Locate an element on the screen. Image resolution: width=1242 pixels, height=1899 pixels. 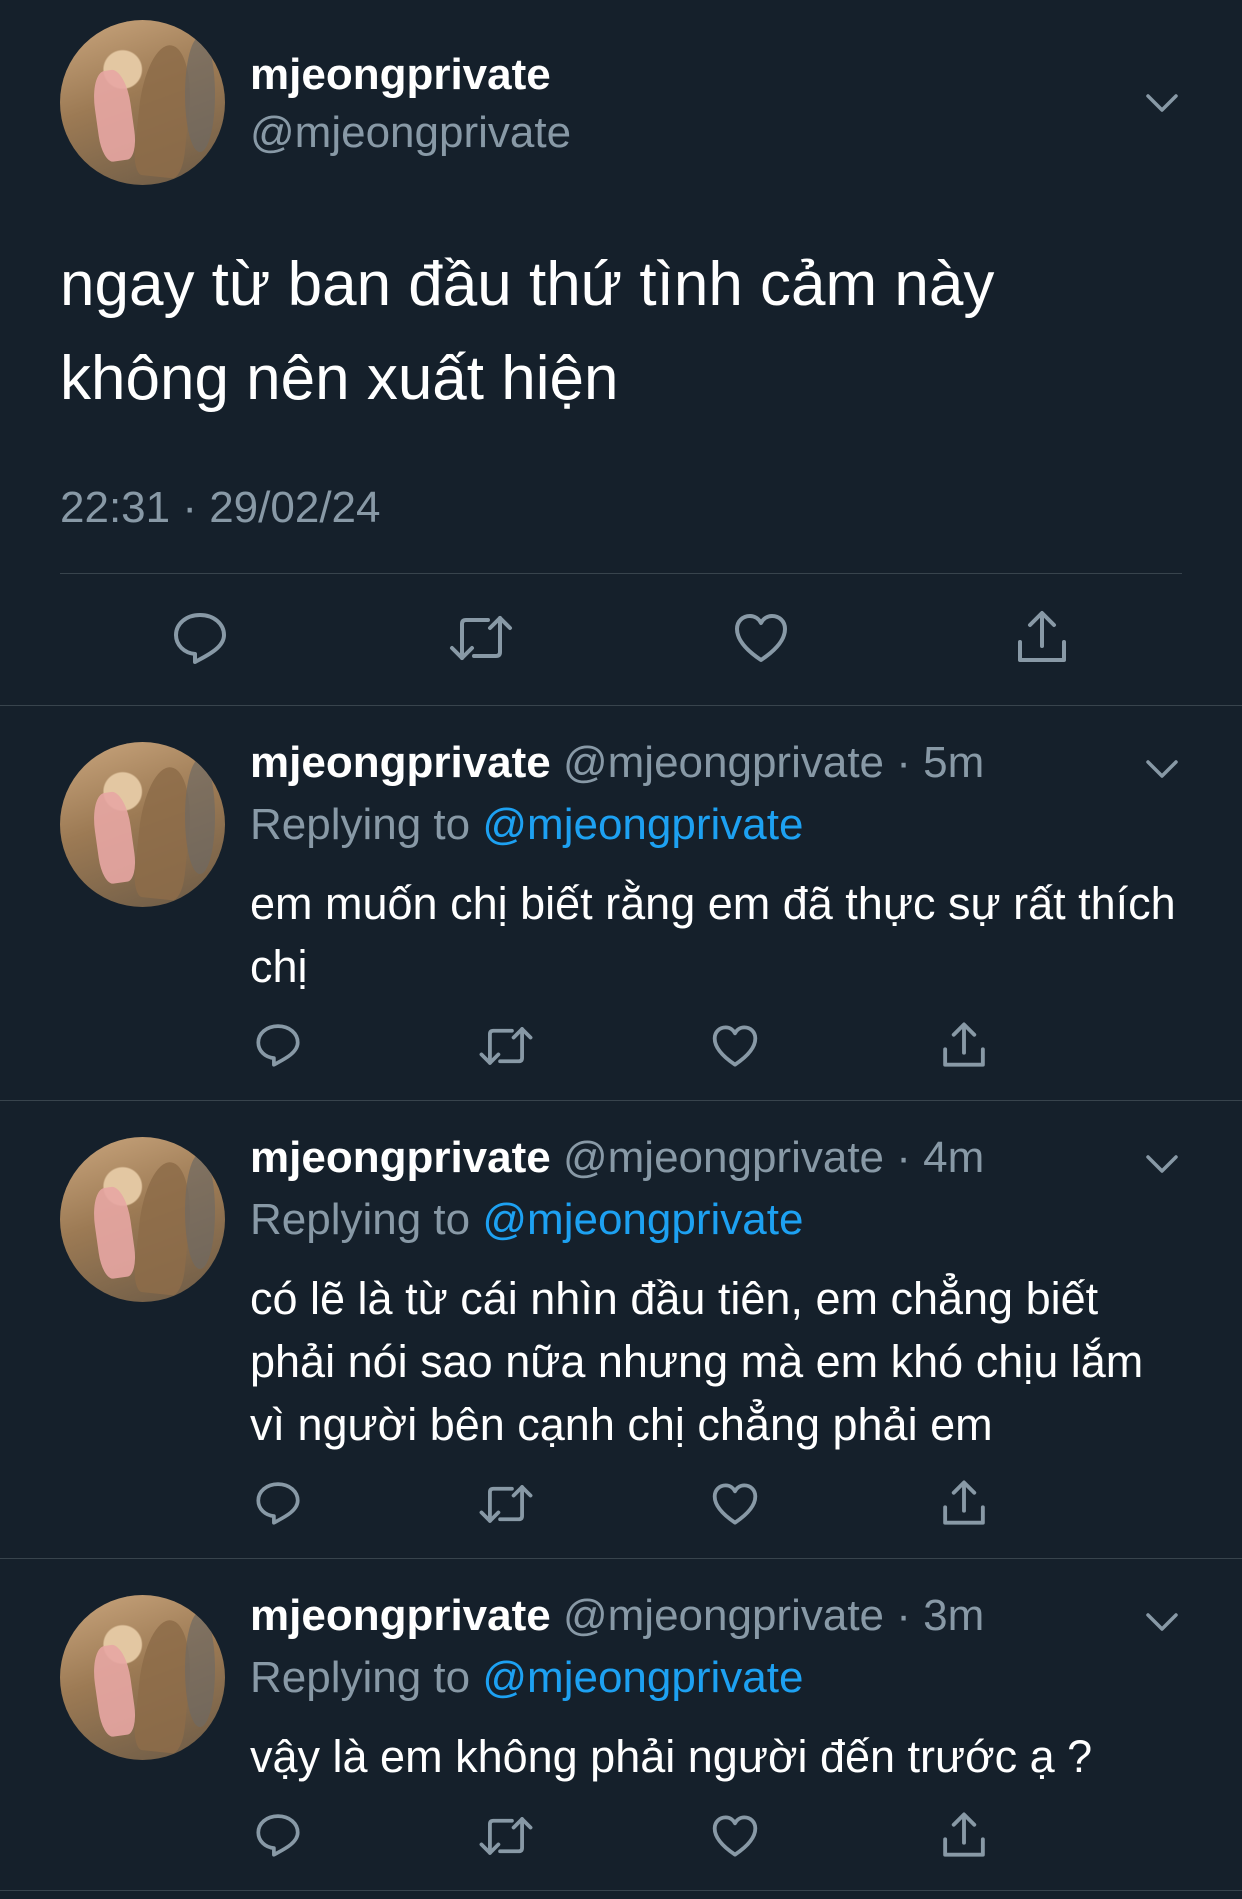
tweet-time: 4m is located at coordinates (953, 1157).